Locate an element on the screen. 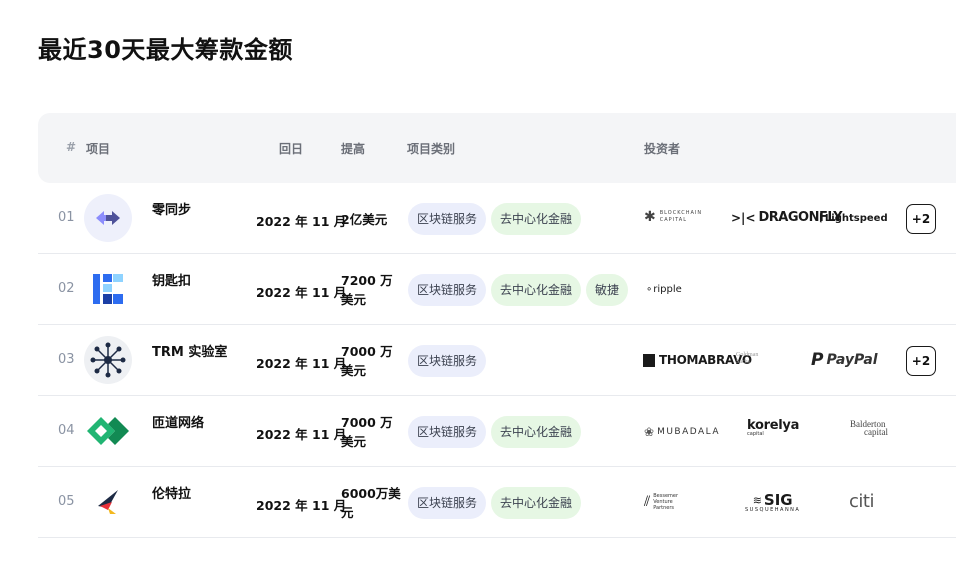 The width and height of the screenshot is (956, 579). table-header: # 项目 回日 提高 项目类别 投资者 is located at coordinates (497, 148).